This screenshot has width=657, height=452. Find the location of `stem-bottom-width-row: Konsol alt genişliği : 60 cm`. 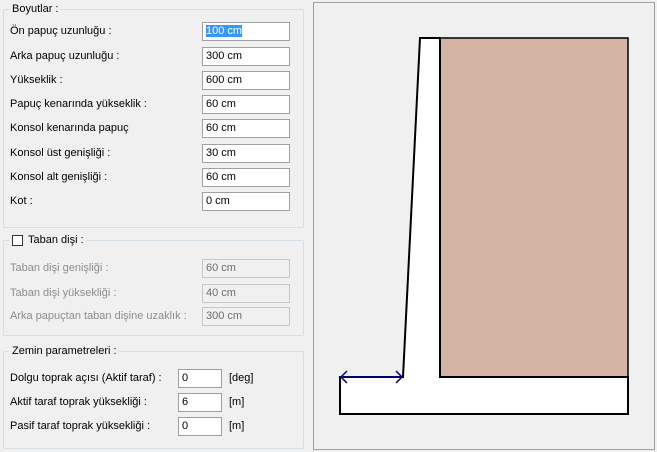

stem-bottom-width-row: Konsol alt genişliği : 60 cm is located at coordinates (150, 178).